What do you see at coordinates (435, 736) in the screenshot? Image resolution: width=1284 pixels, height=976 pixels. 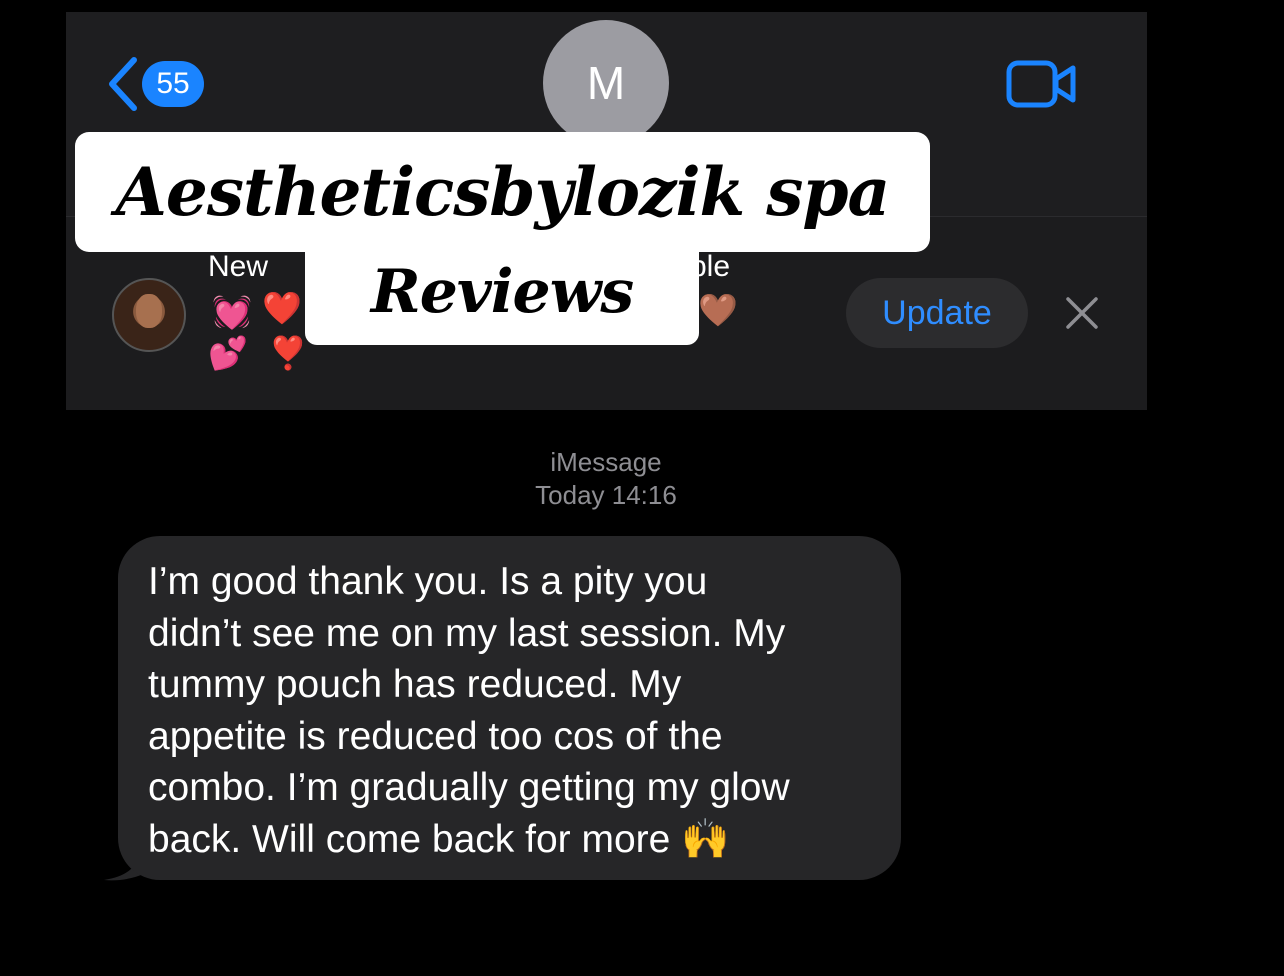 I see `message-line: appetite is reduced too cos of the` at bounding box center [435, 736].